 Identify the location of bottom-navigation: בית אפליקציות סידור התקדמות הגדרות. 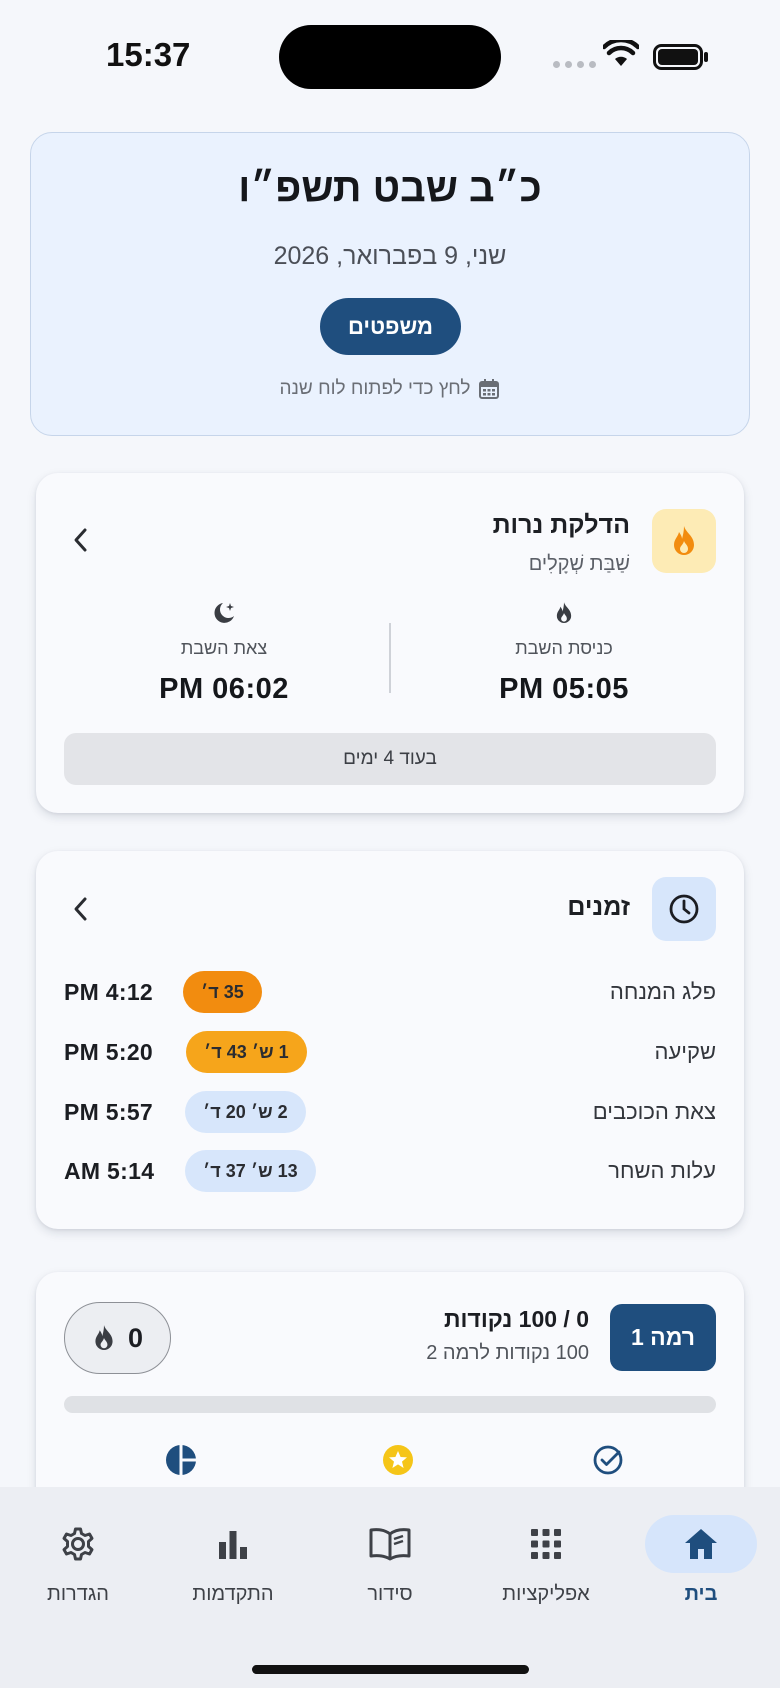
(390, 1587).